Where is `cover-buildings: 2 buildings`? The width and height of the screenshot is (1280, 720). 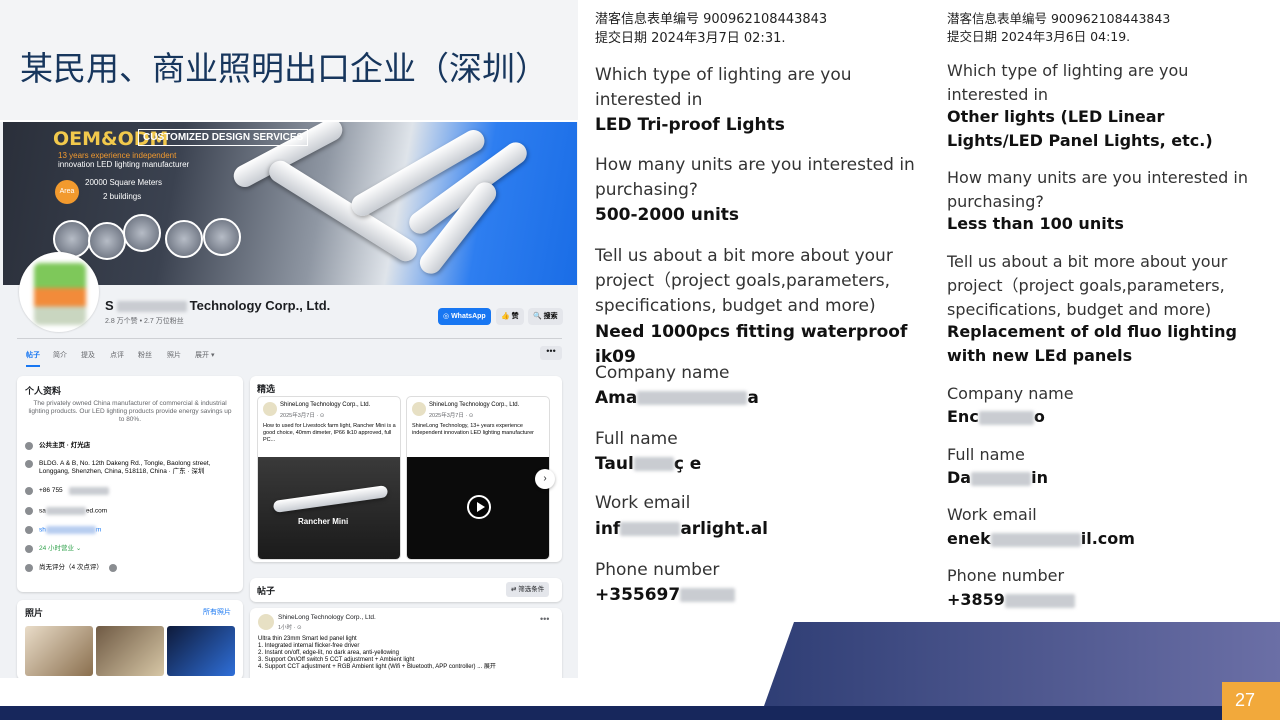 cover-buildings: 2 buildings is located at coordinates (122, 196).